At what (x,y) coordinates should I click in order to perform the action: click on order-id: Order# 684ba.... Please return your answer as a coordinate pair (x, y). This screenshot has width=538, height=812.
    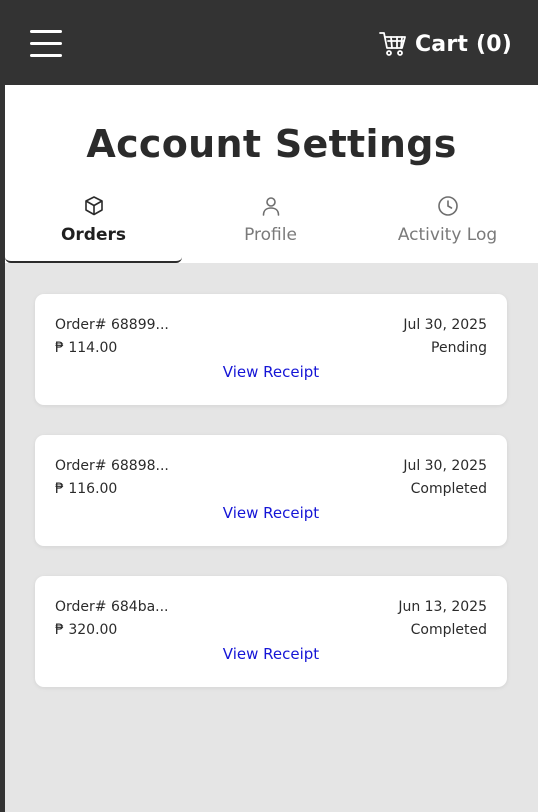
    Looking at the image, I should click on (112, 607).